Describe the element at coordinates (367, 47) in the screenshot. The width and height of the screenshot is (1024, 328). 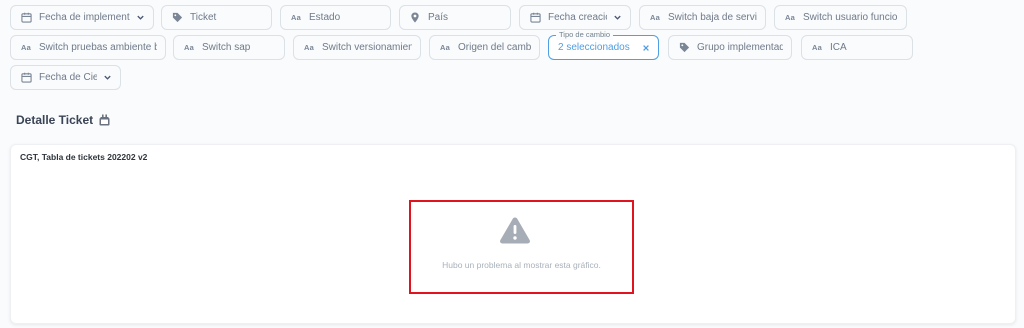
I see `filter-label: Switch versionamiento` at that location.